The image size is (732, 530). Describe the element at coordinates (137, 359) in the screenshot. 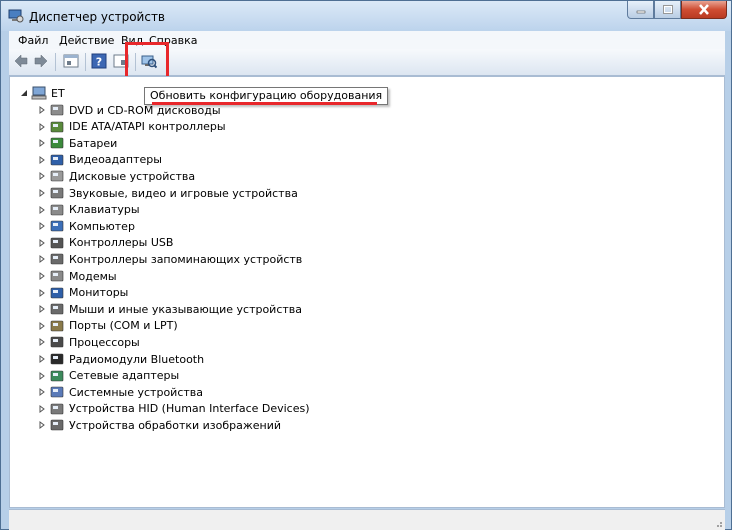

I see `tree-item-label: Радиомодули Bluetooth` at that location.